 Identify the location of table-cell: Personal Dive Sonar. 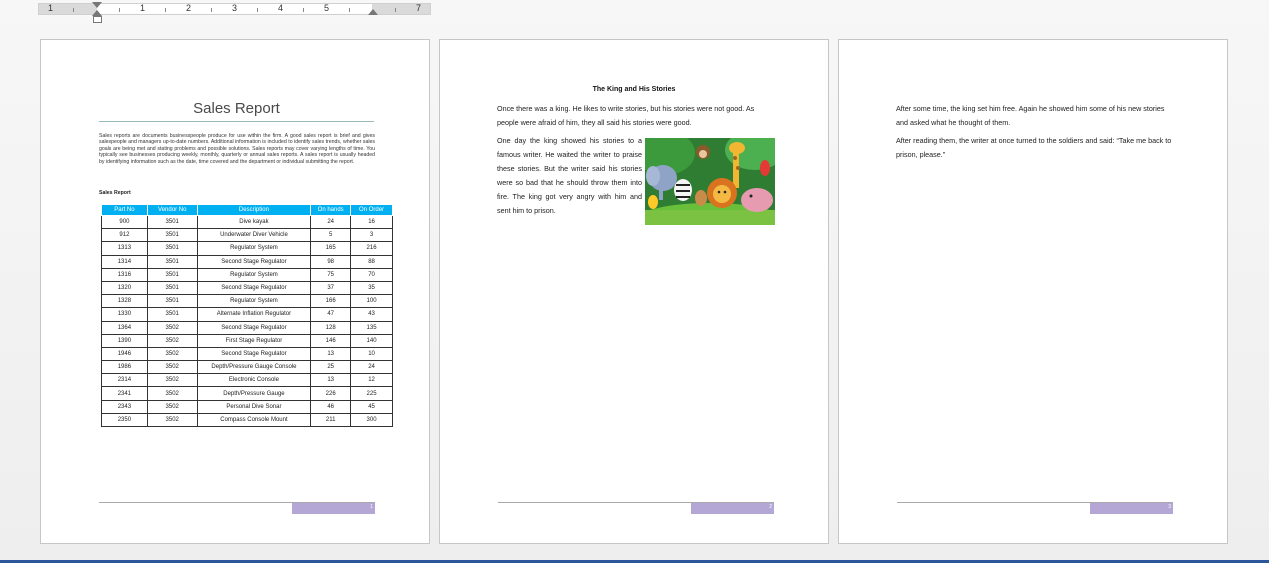
(254, 406).